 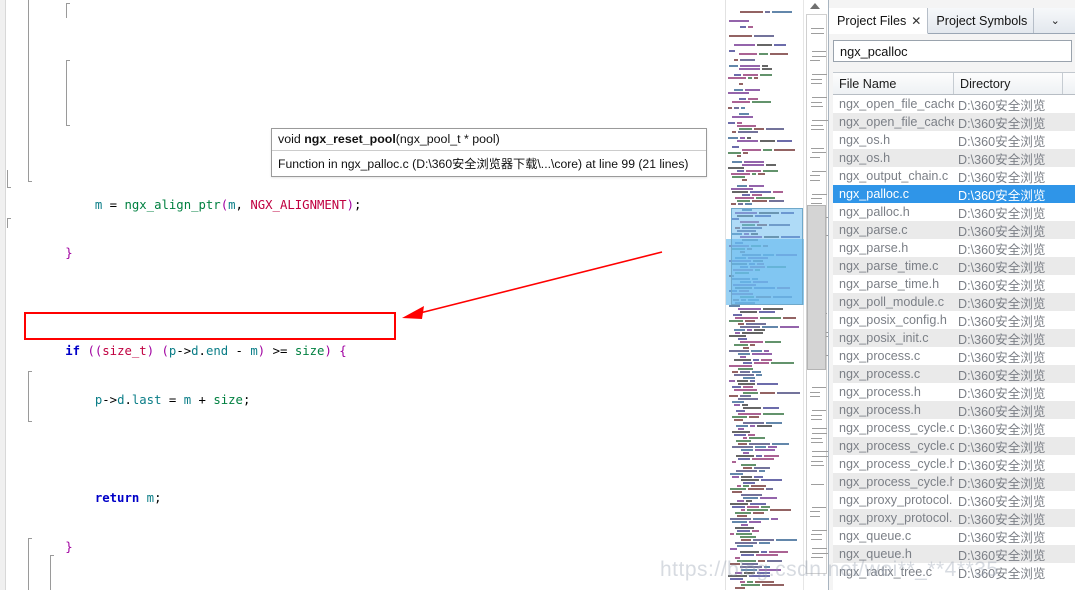 What do you see at coordinates (896, 446) in the screenshot?
I see `file-name-cell: ngx_process_cycle.c` at bounding box center [896, 446].